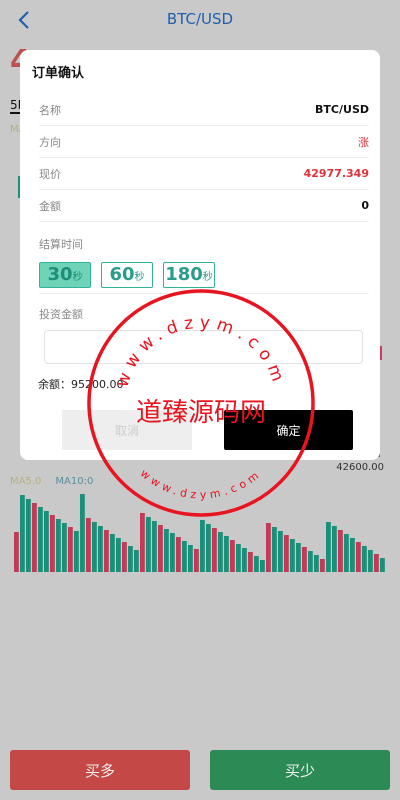 This screenshot has height=800, width=400. Describe the element at coordinates (204, 142) in the screenshot. I see `order-row-direction: 方向 涨` at that location.